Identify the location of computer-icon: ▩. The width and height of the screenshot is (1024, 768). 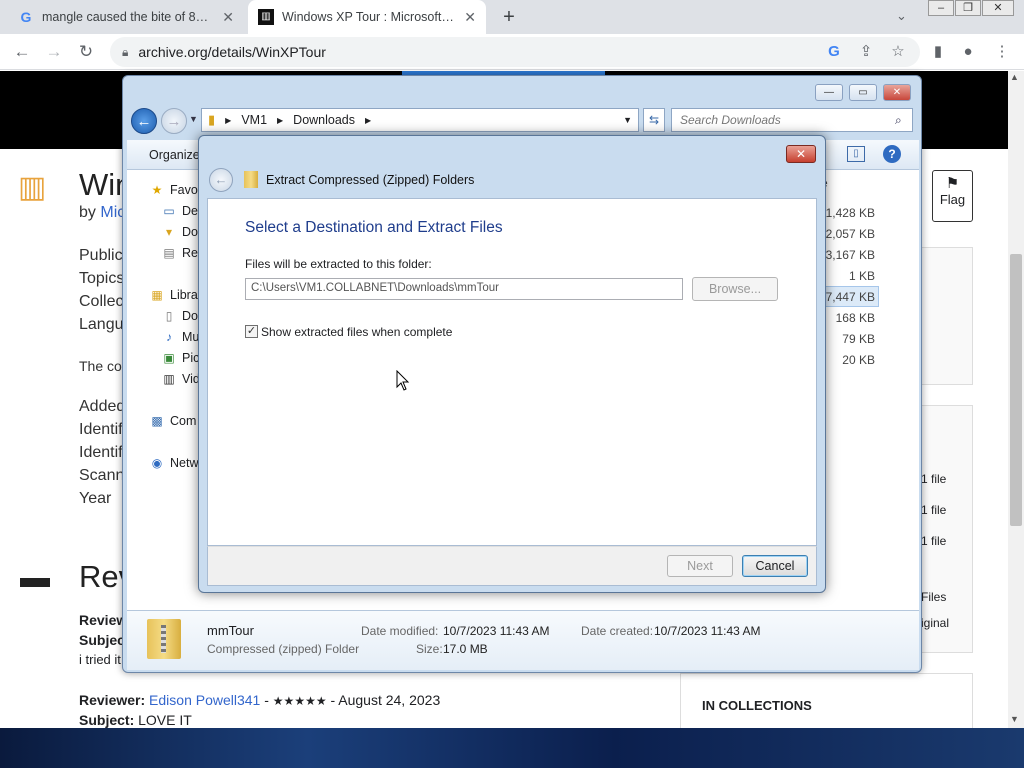
(157, 421).